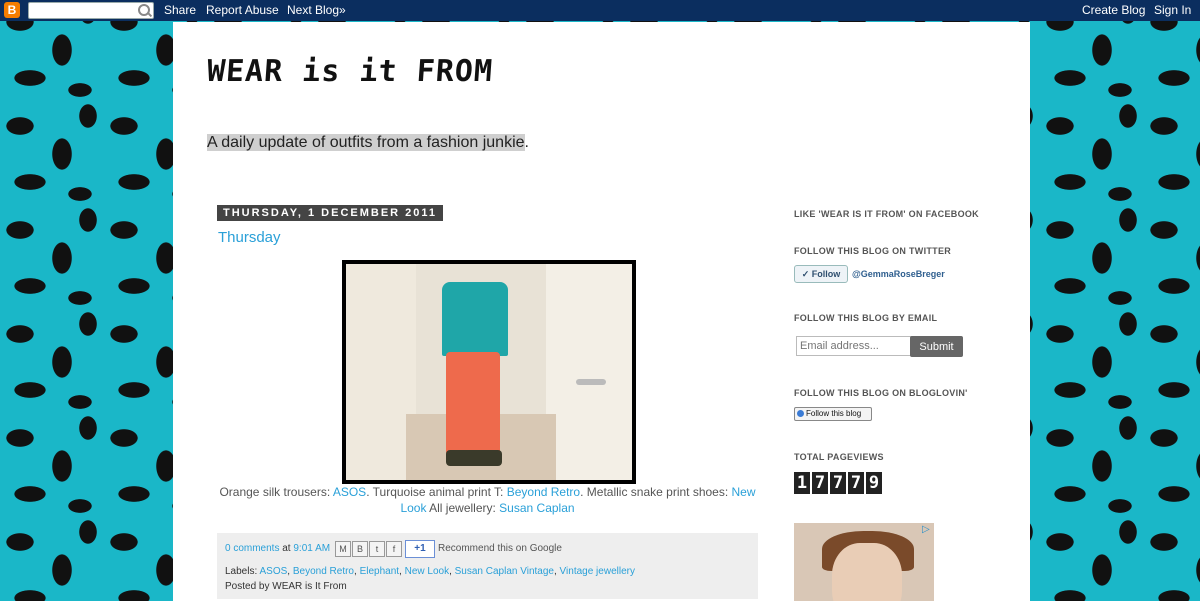 This screenshot has width=1200, height=601. Describe the element at coordinates (536, 508) in the screenshot. I see `caption-link: Susan Caplan` at that location.